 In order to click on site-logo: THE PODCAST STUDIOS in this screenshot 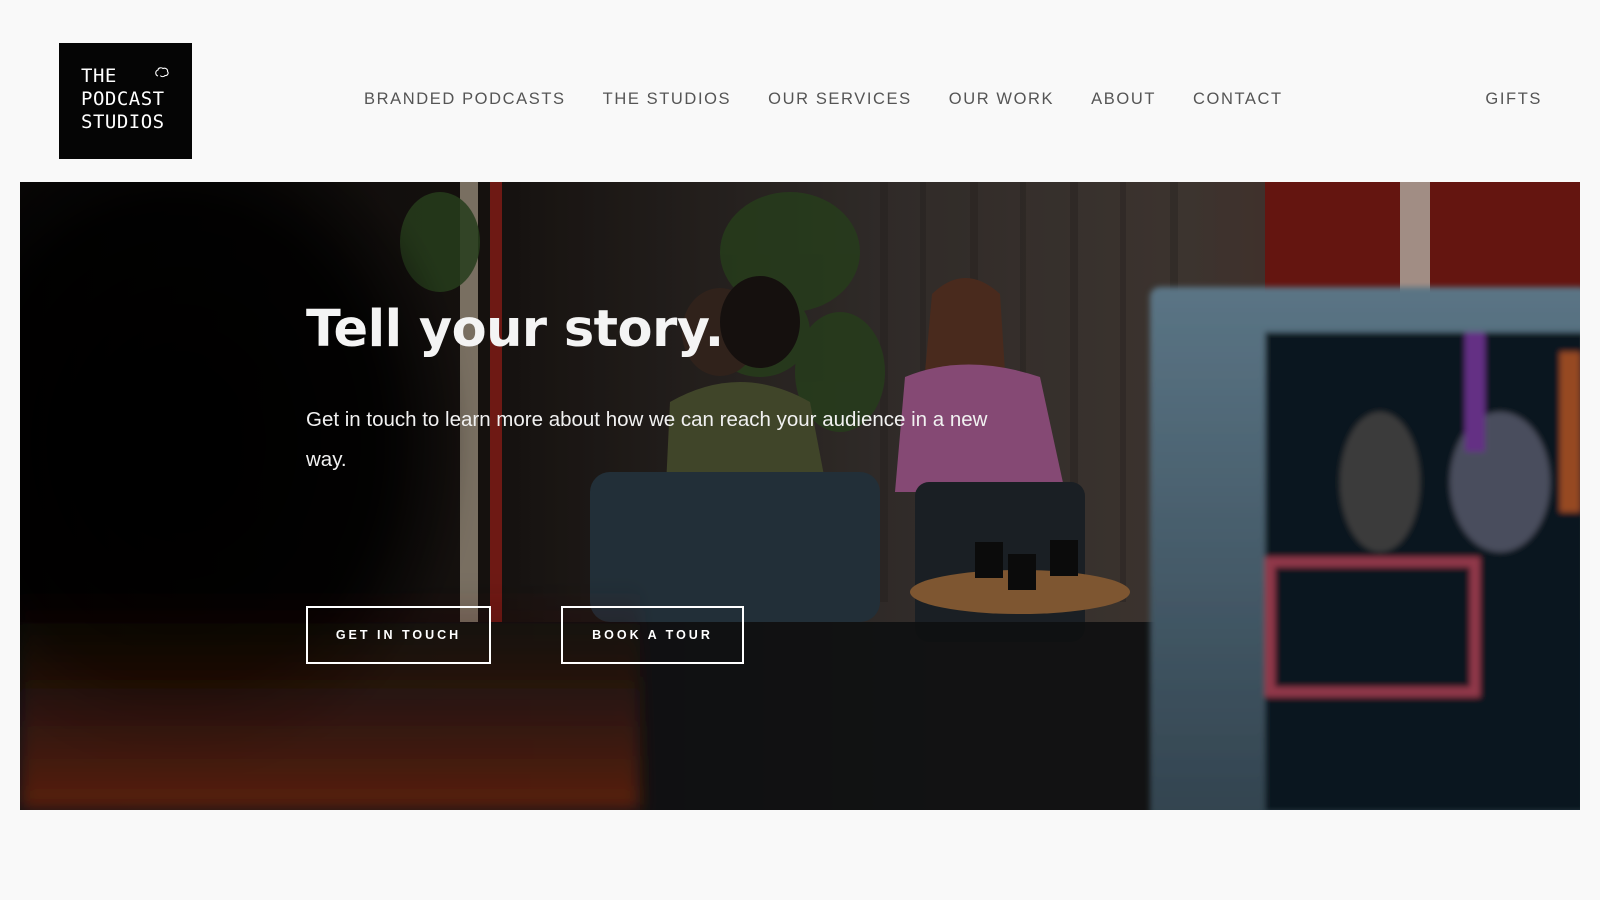, I will do `click(125, 101)`.